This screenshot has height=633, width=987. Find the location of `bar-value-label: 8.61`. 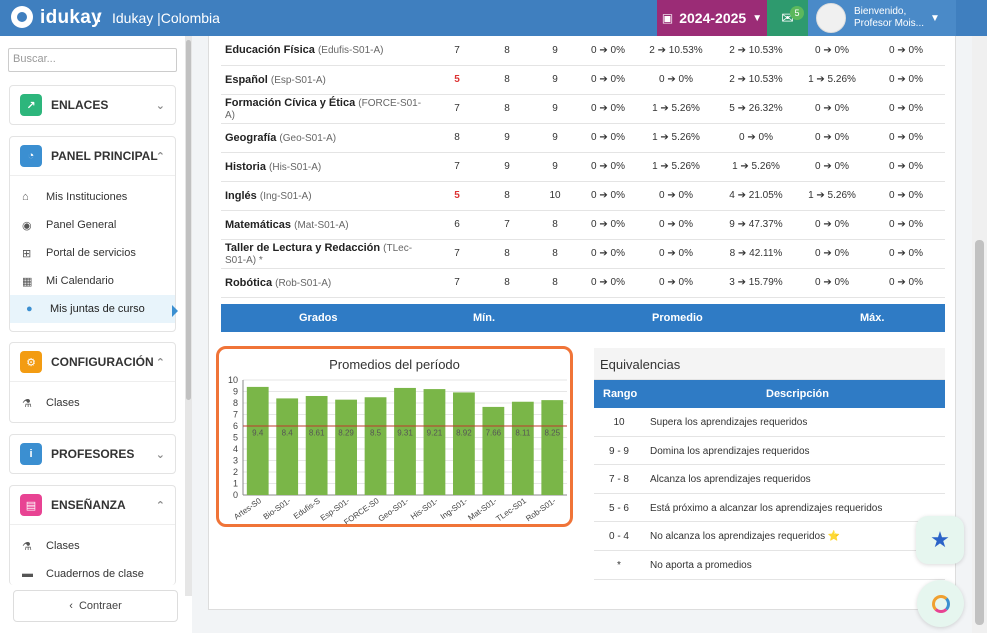

bar-value-label: 8.61 is located at coordinates (317, 433).